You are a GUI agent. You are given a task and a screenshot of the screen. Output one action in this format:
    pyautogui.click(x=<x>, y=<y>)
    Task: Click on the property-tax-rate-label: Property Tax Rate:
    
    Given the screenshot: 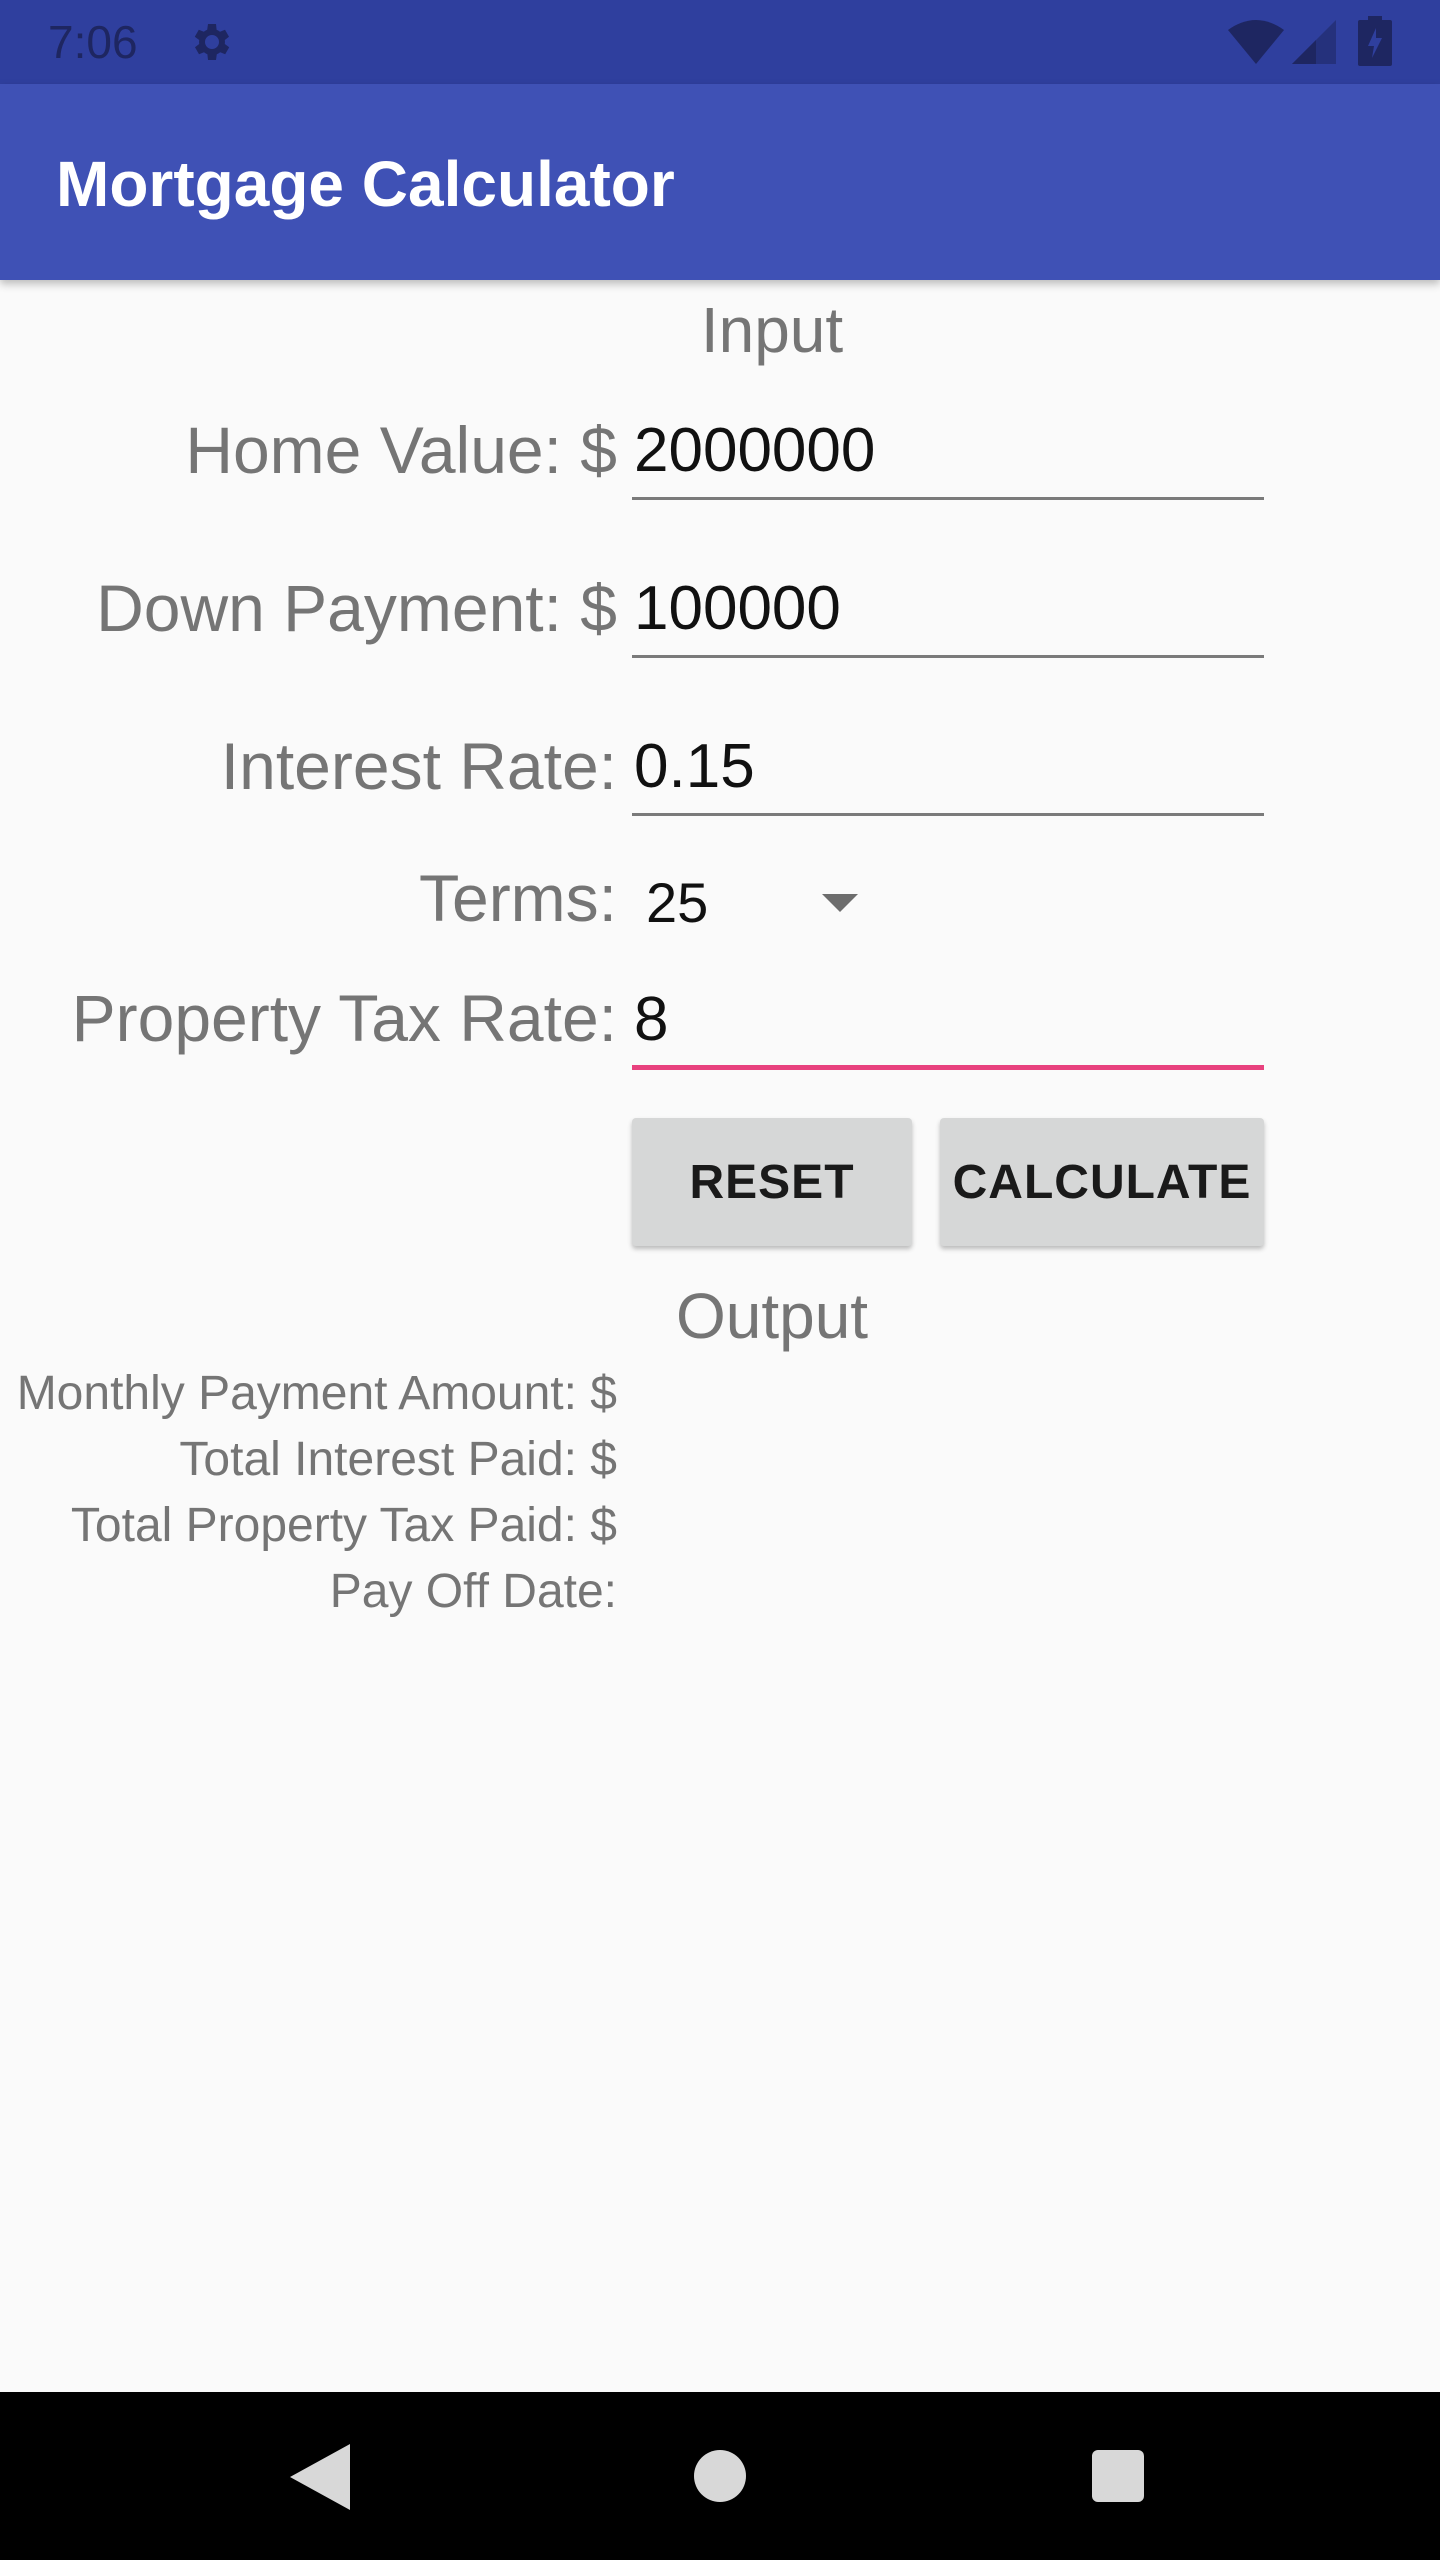 What is the action you would take?
    pyautogui.click(x=344, y=1018)
    